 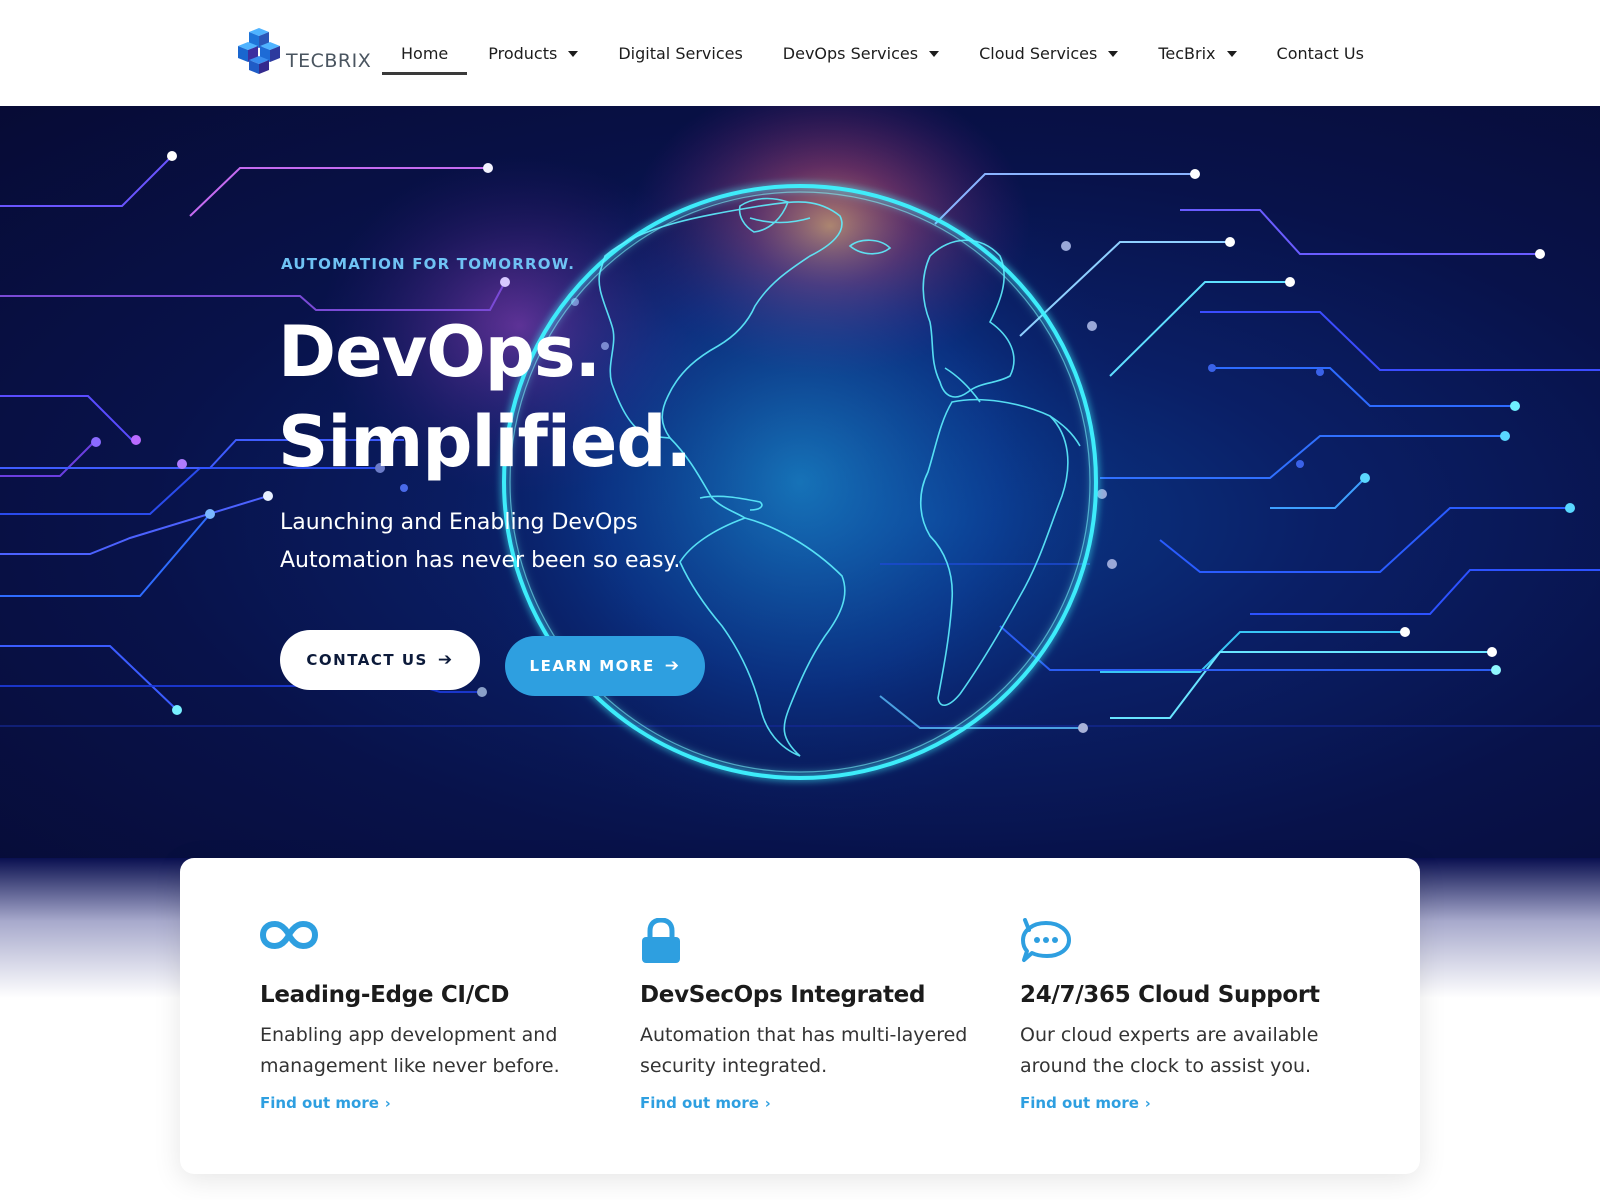 I want to click on nav-label: Contact Us, so click(x=1320, y=53).